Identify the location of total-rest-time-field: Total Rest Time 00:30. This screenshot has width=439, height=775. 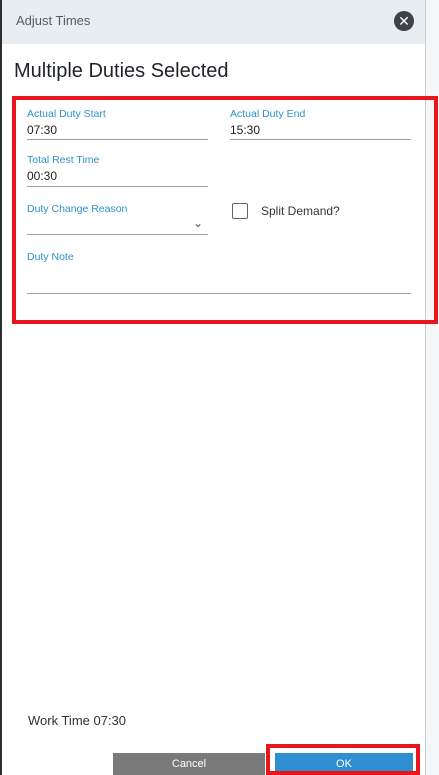
(117, 170).